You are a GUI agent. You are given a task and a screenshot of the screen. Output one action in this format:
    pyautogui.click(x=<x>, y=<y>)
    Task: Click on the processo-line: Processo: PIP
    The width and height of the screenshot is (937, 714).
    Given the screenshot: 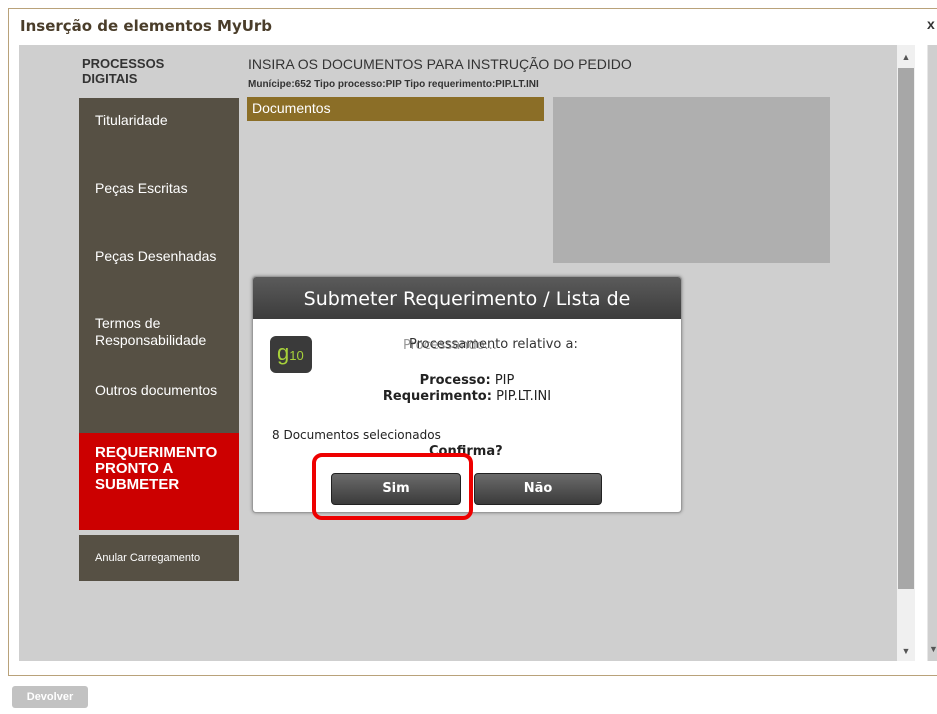 What is the action you would take?
    pyautogui.click(x=467, y=380)
    